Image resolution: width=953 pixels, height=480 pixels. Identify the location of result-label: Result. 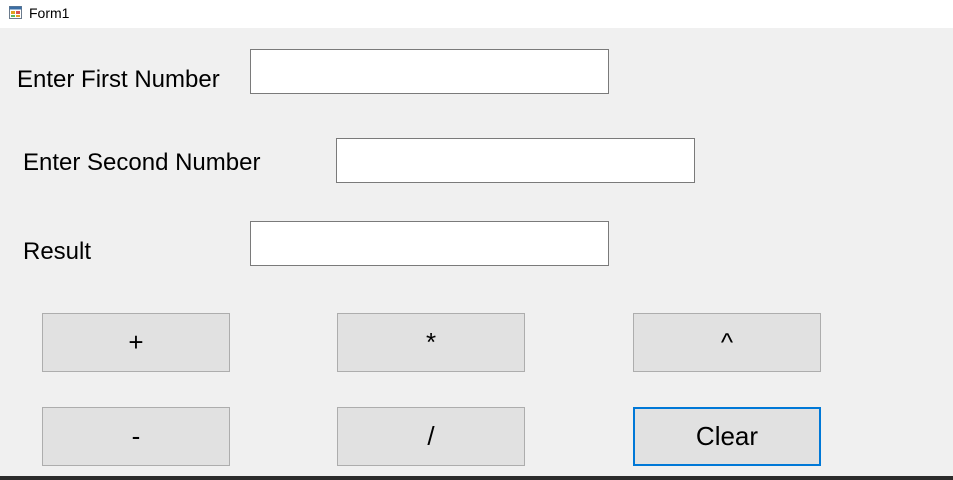
(57, 251).